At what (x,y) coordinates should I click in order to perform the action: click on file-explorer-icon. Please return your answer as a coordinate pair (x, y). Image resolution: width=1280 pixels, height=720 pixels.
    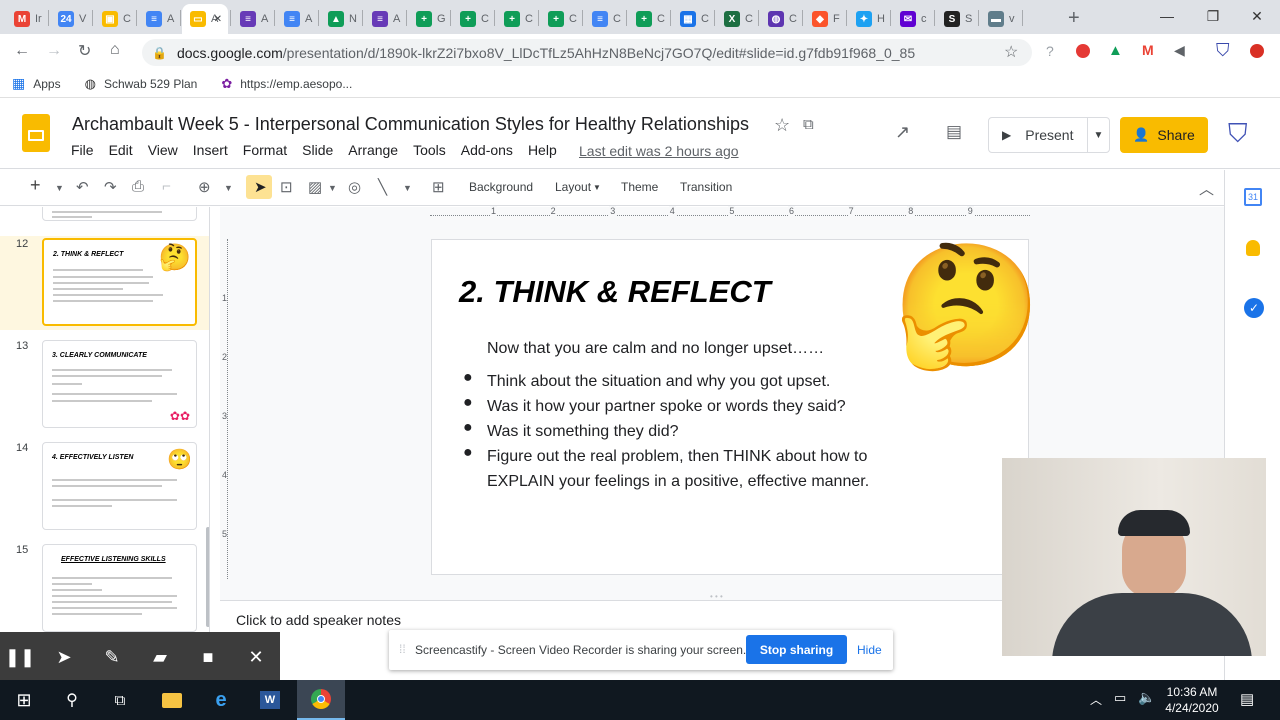
    Looking at the image, I should click on (172, 700).